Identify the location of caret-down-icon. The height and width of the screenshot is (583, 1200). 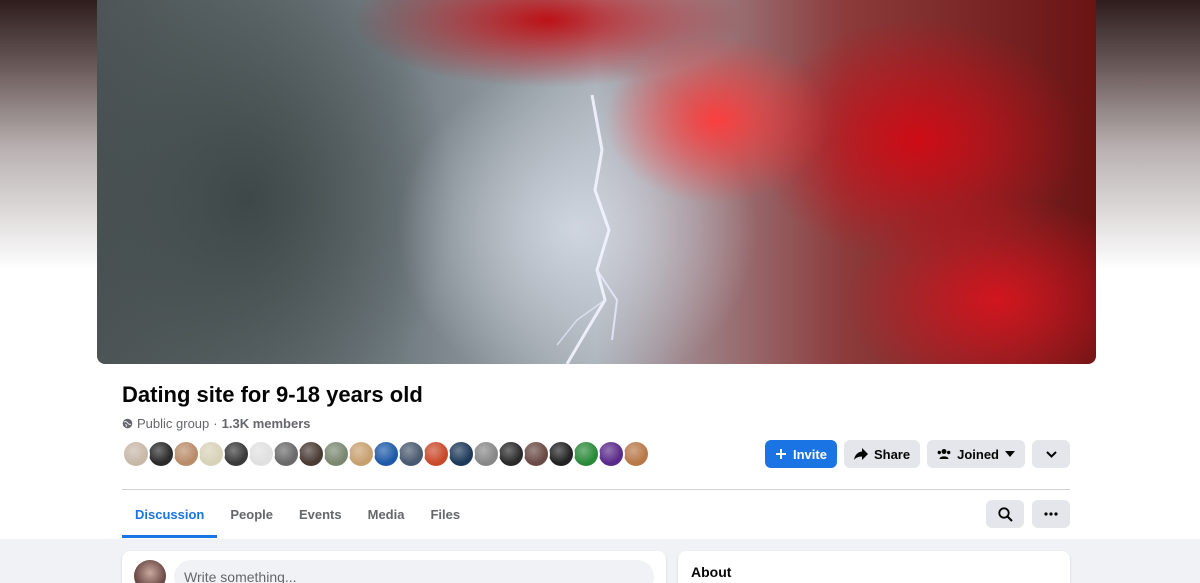
(1010, 454).